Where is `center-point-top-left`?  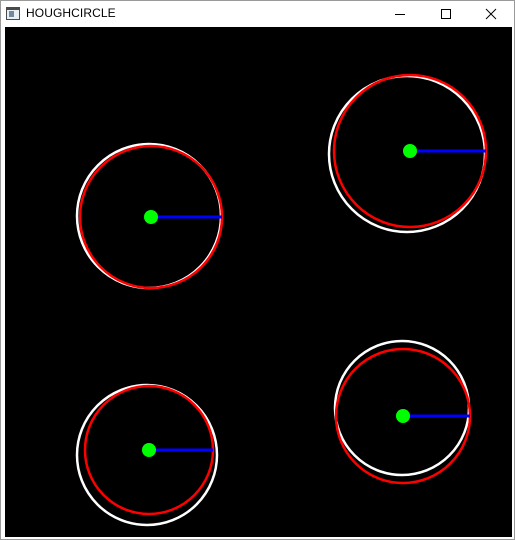 center-point-top-left is located at coordinates (151, 217).